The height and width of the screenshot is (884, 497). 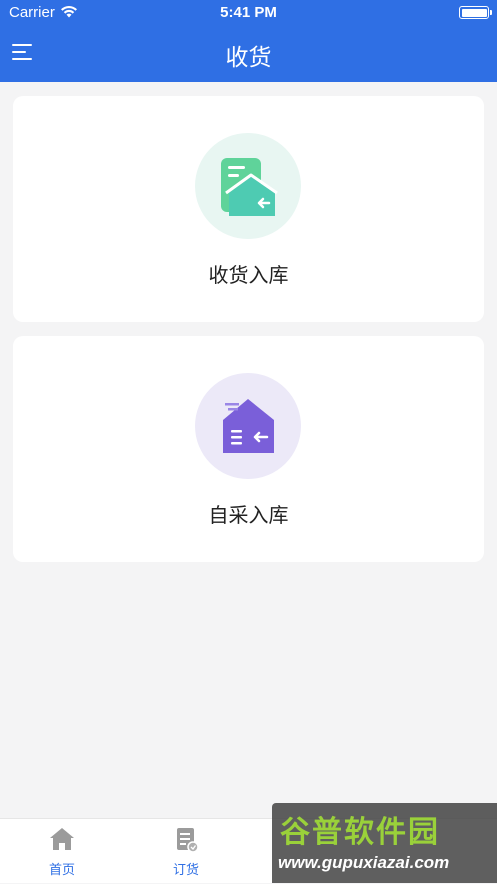 I want to click on header: Carrier 5:41 PM 收货, so click(x=248, y=41).